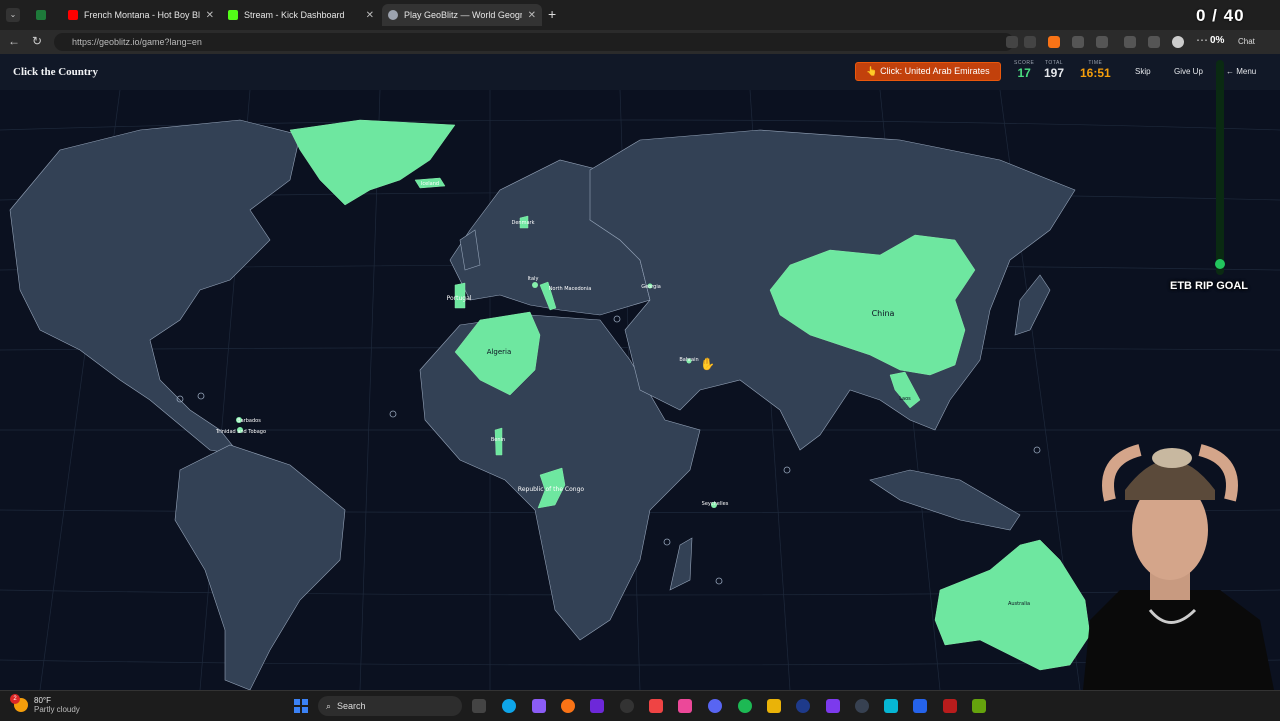 This screenshot has height=721, width=1280. I want to click on chat-button: Chat, so click(1246, 41).